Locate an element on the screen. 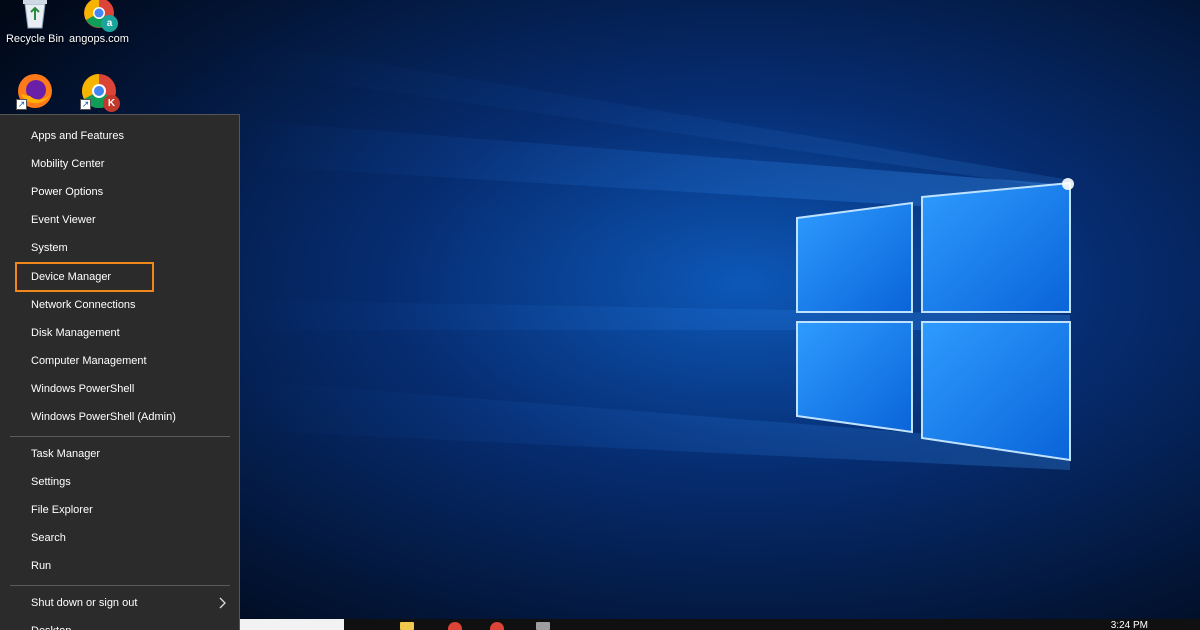 This screenshot has width=1200, height=630. menu-item-event-viewer: Event Viewer is located at coordinates (120, 220).